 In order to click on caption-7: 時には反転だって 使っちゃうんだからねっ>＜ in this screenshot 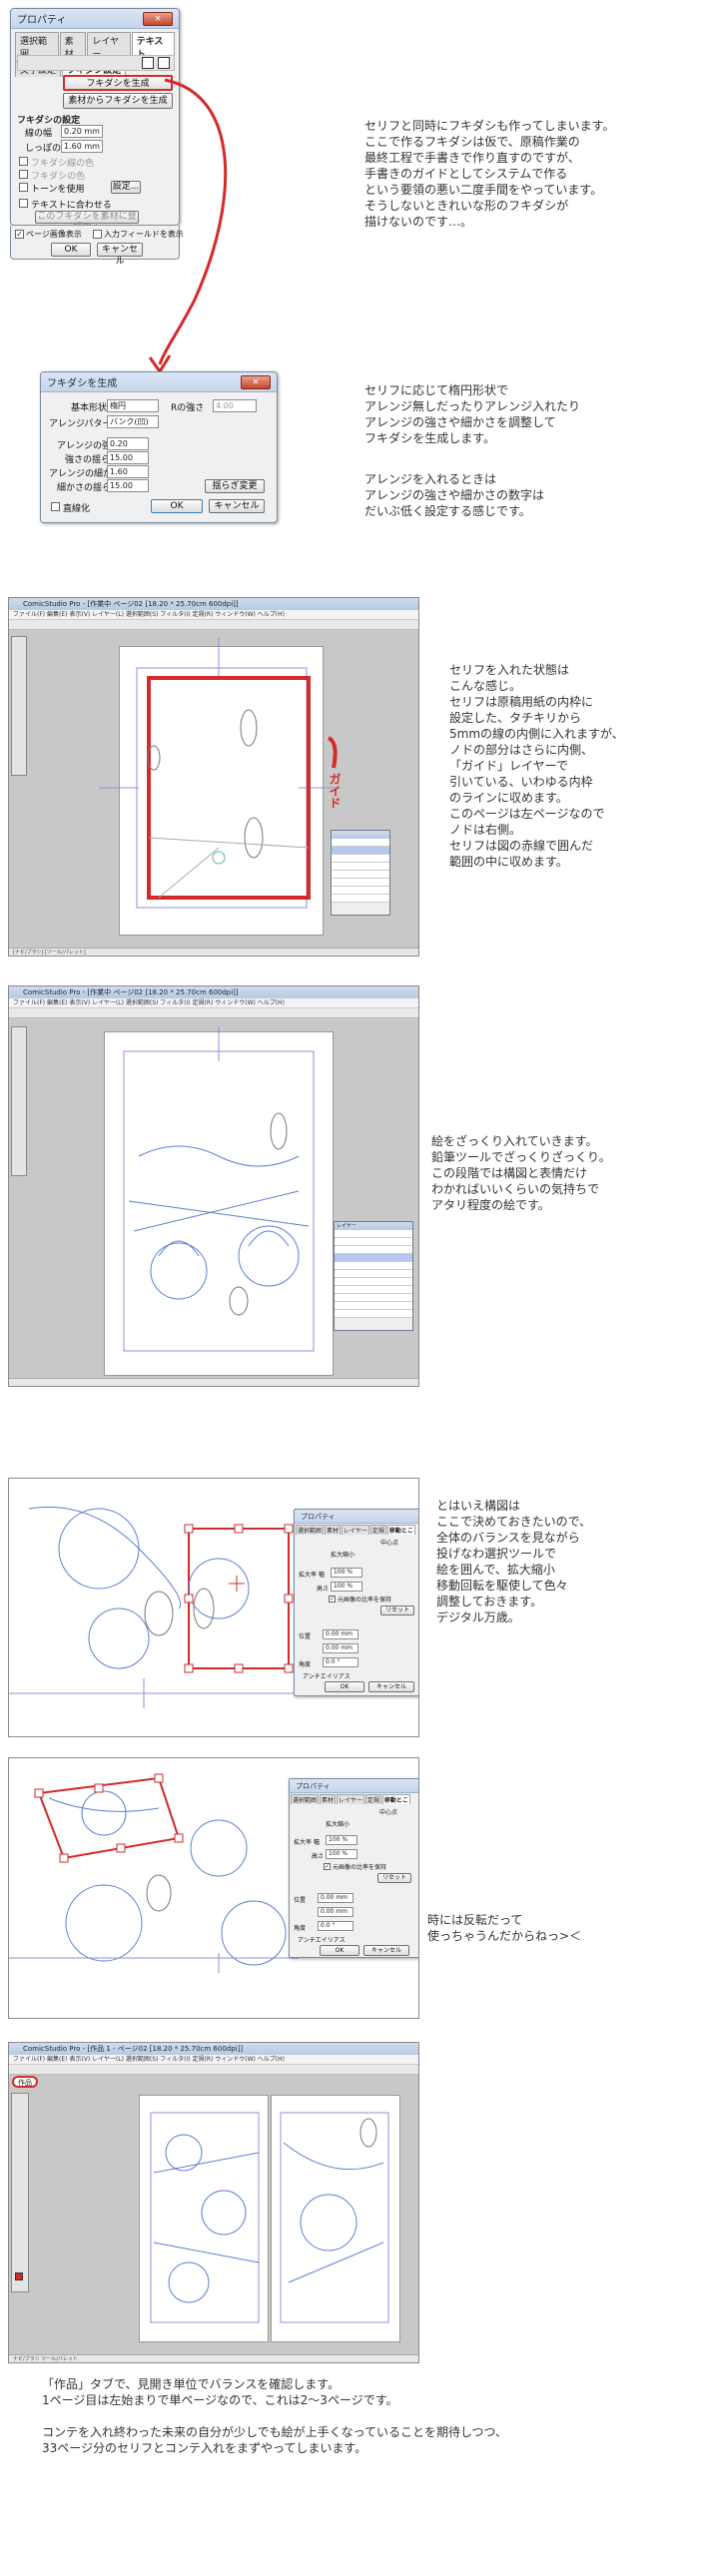, I will do `click(505, 1928)`.